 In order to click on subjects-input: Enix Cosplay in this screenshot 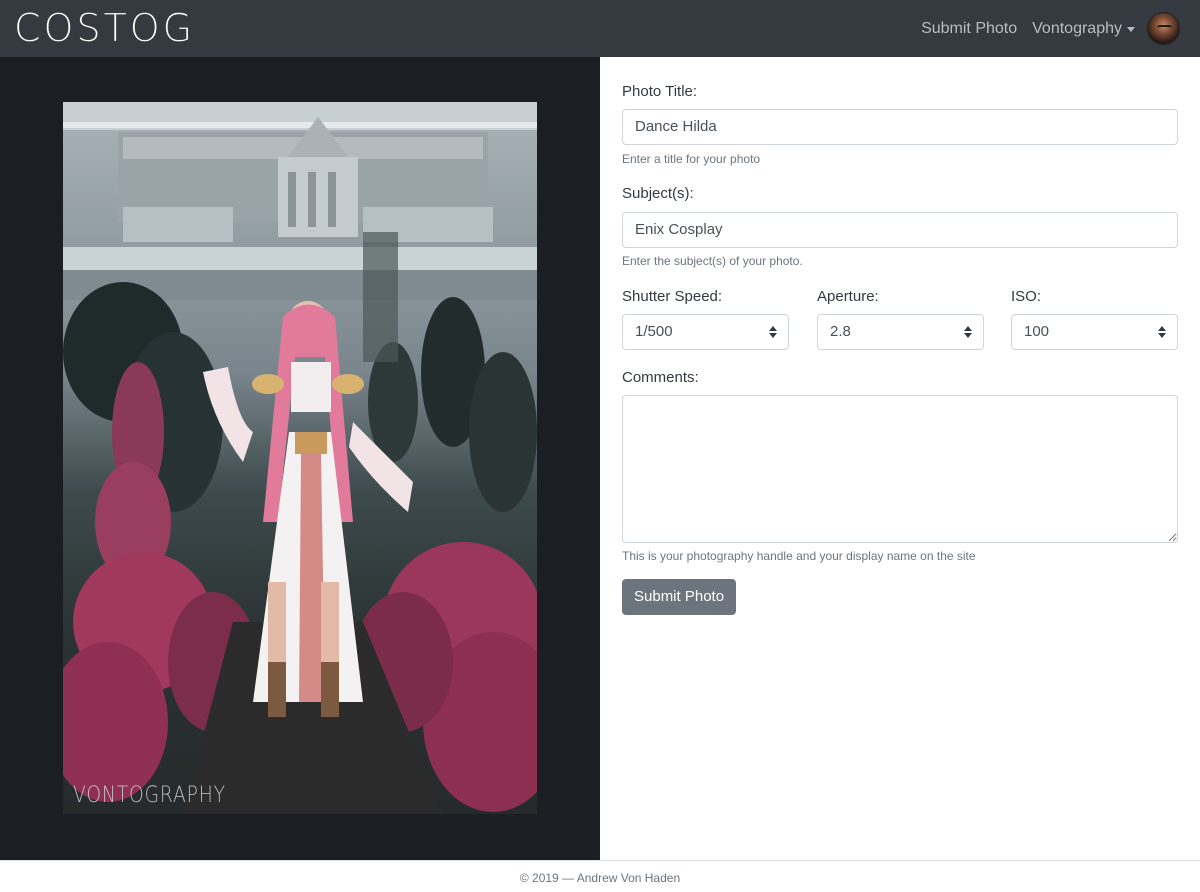, I will do `click(900, 230)`.